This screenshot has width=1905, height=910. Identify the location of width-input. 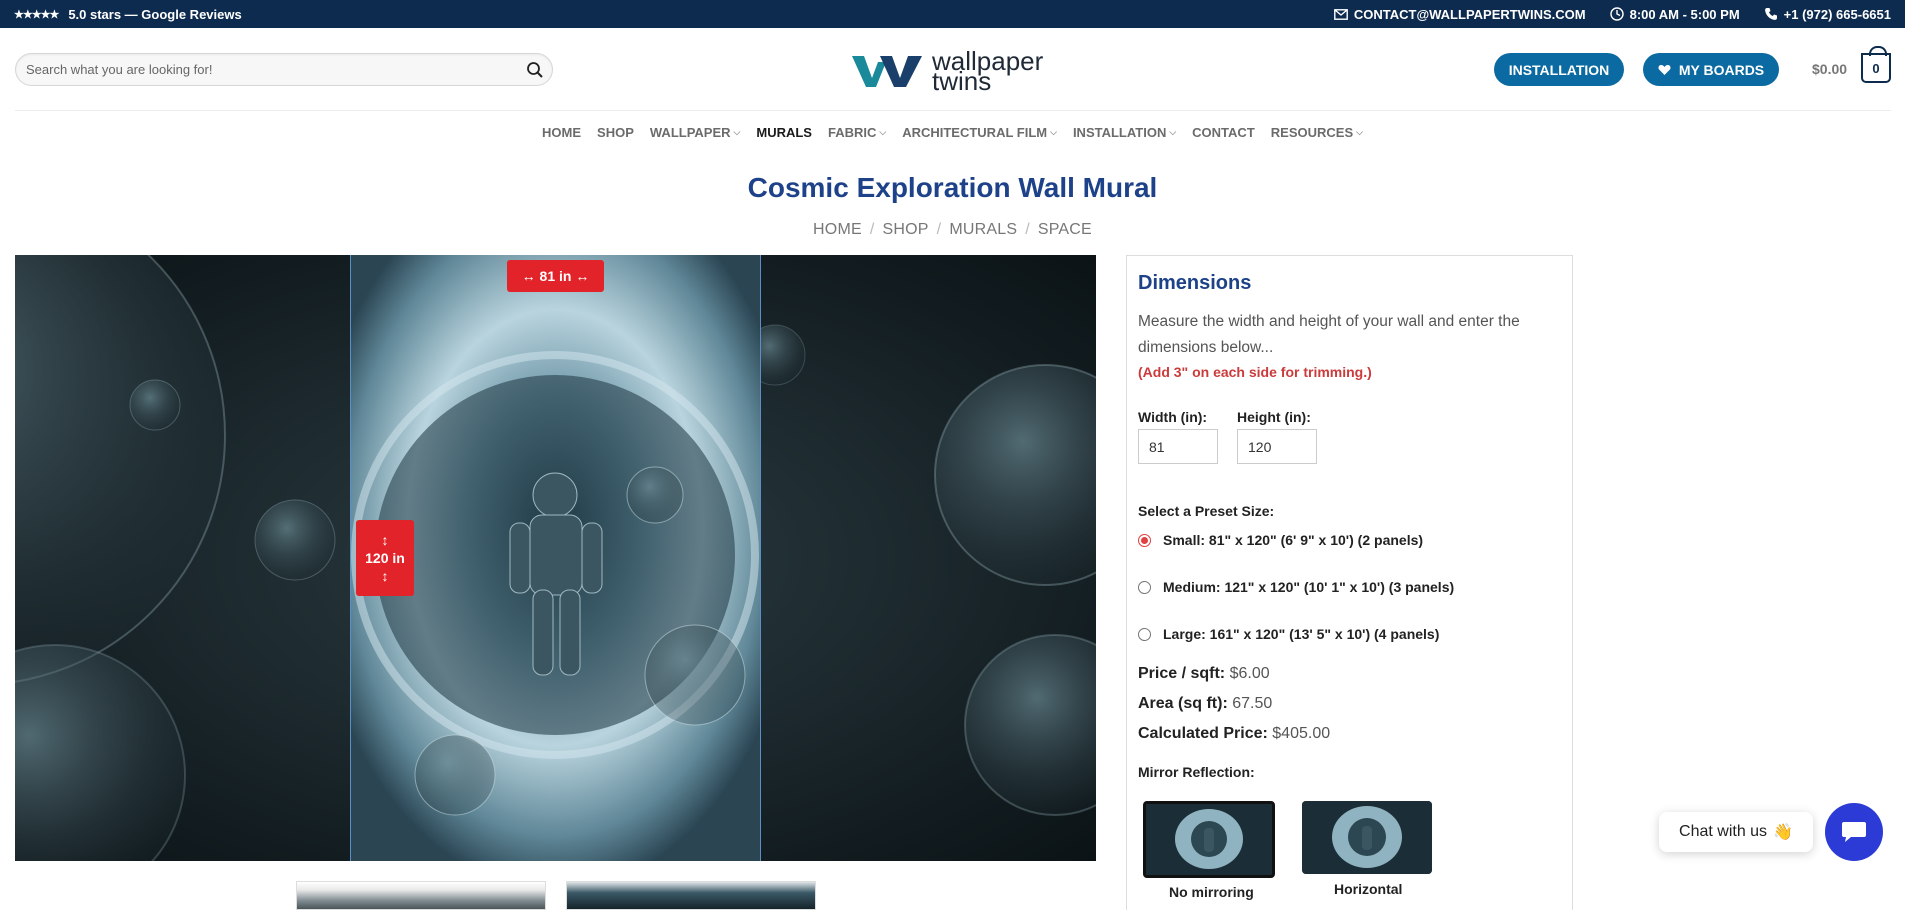
(1178, 446).